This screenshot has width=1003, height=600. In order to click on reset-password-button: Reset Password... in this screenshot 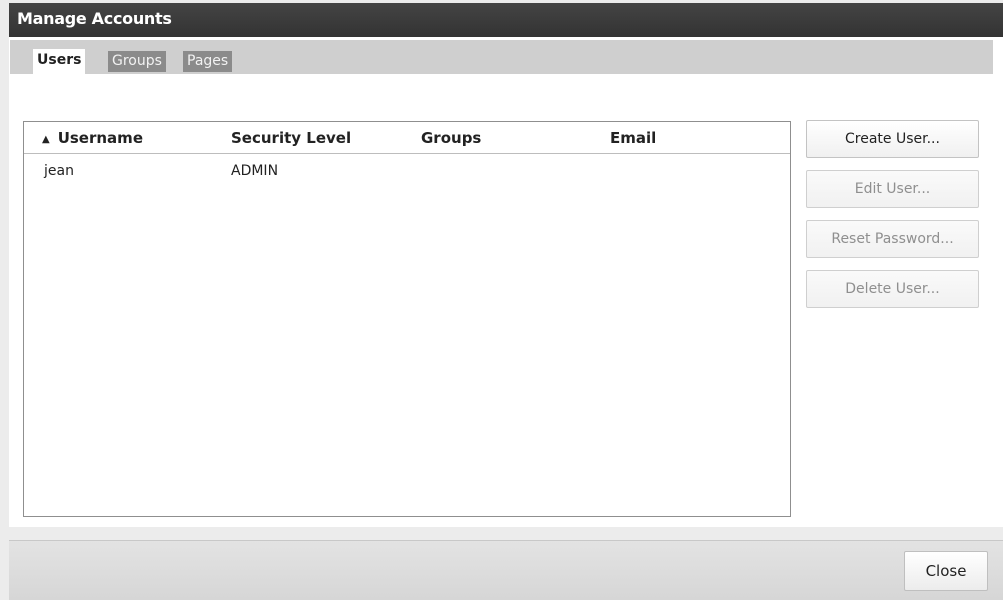, I will do `click(892, 239)`.